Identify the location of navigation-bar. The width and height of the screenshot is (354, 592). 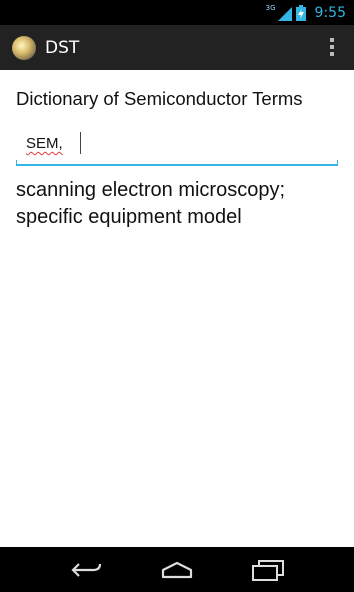
(177, 569).